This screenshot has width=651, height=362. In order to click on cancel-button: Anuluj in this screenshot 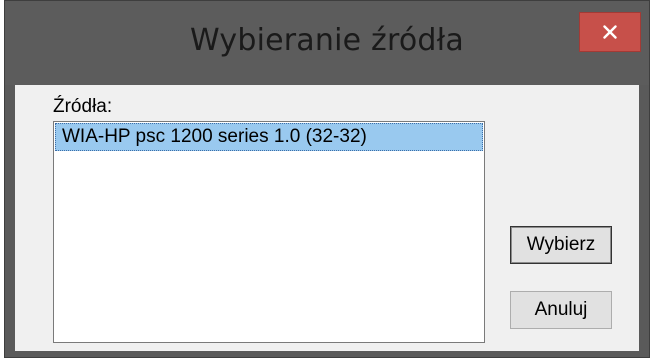, I will do `click(561, 310)`.